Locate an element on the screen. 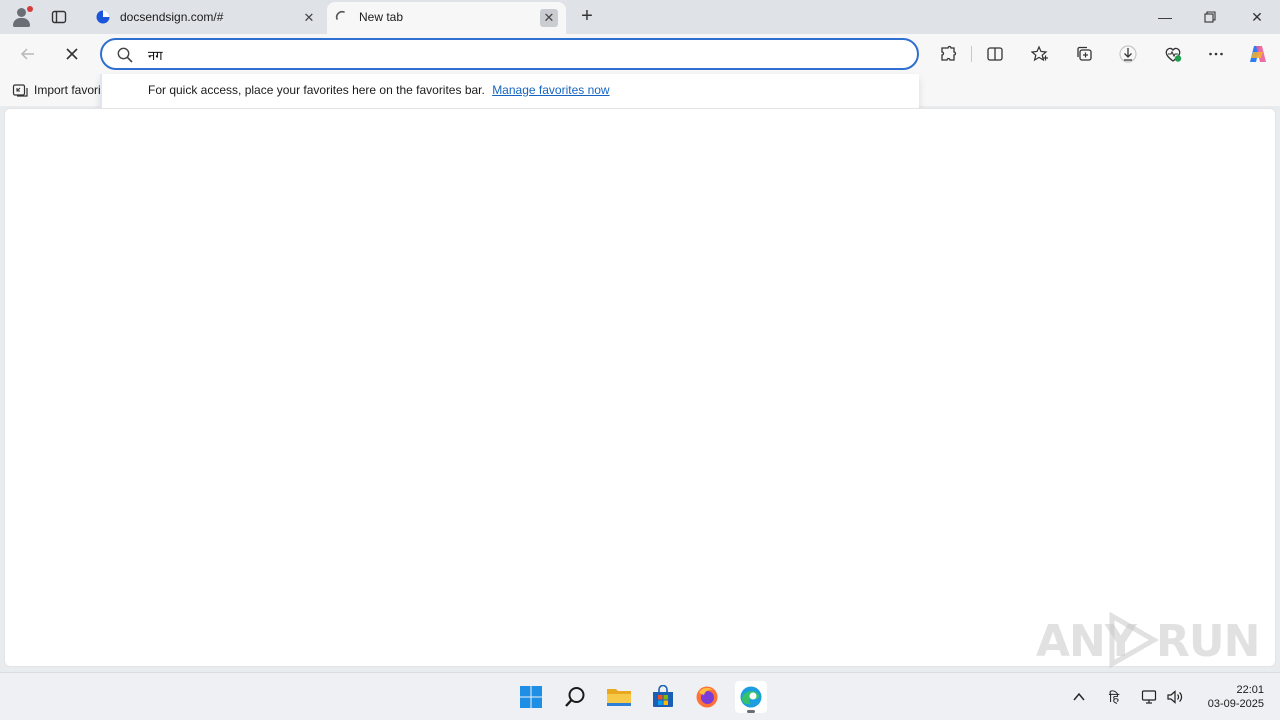 This screenshot has width=1280, height=720. back-button is located at coordinates (28, 54).